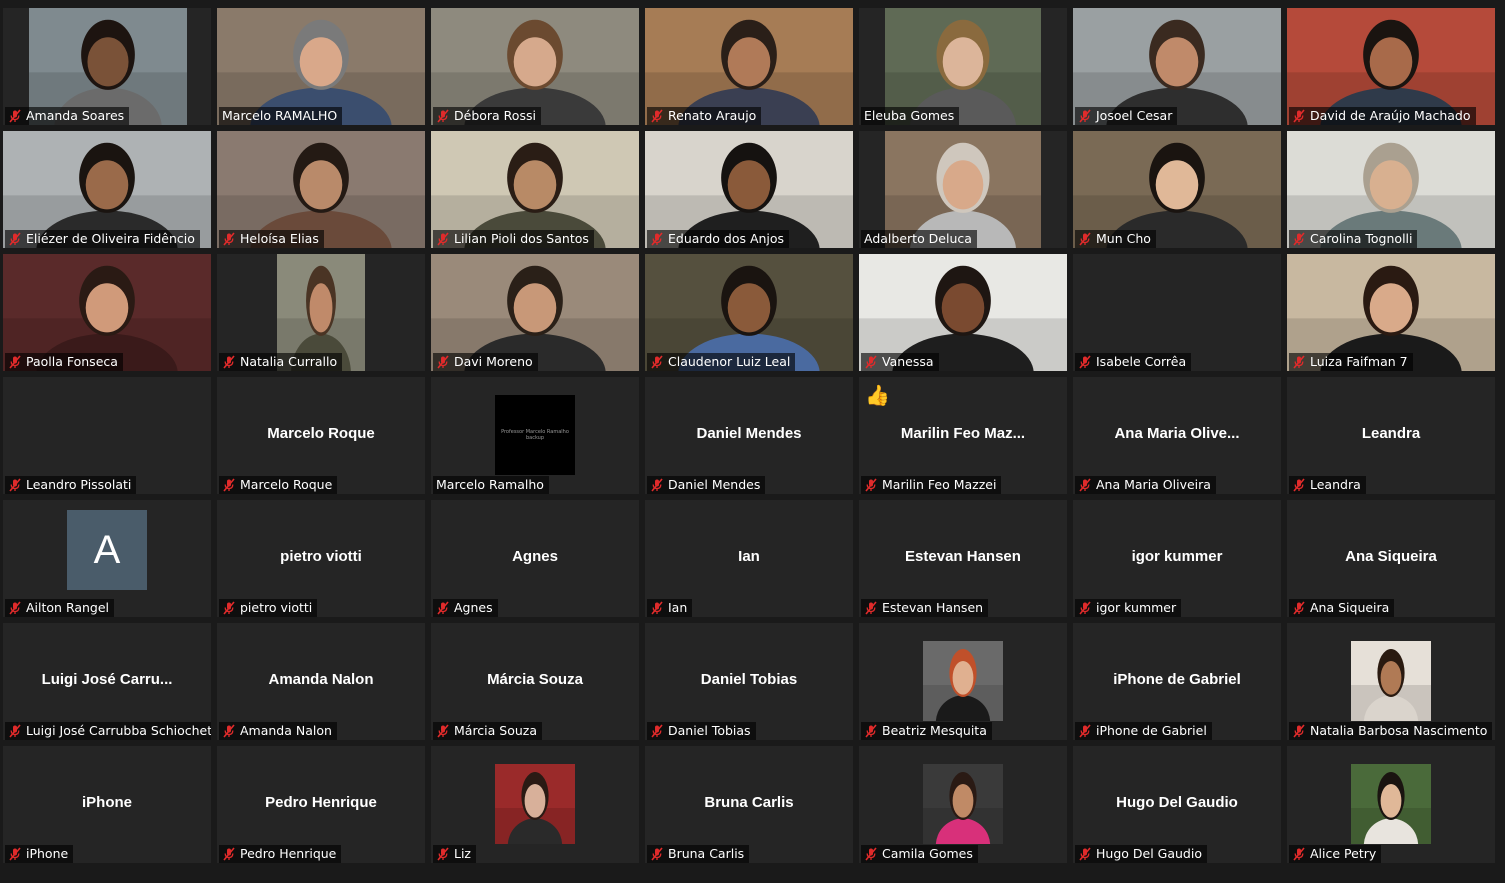 Image resolution: width=1505 pixels, height=883 pixels. I want to click on participant-tile: Agnes Agnes, so click(535, 558).